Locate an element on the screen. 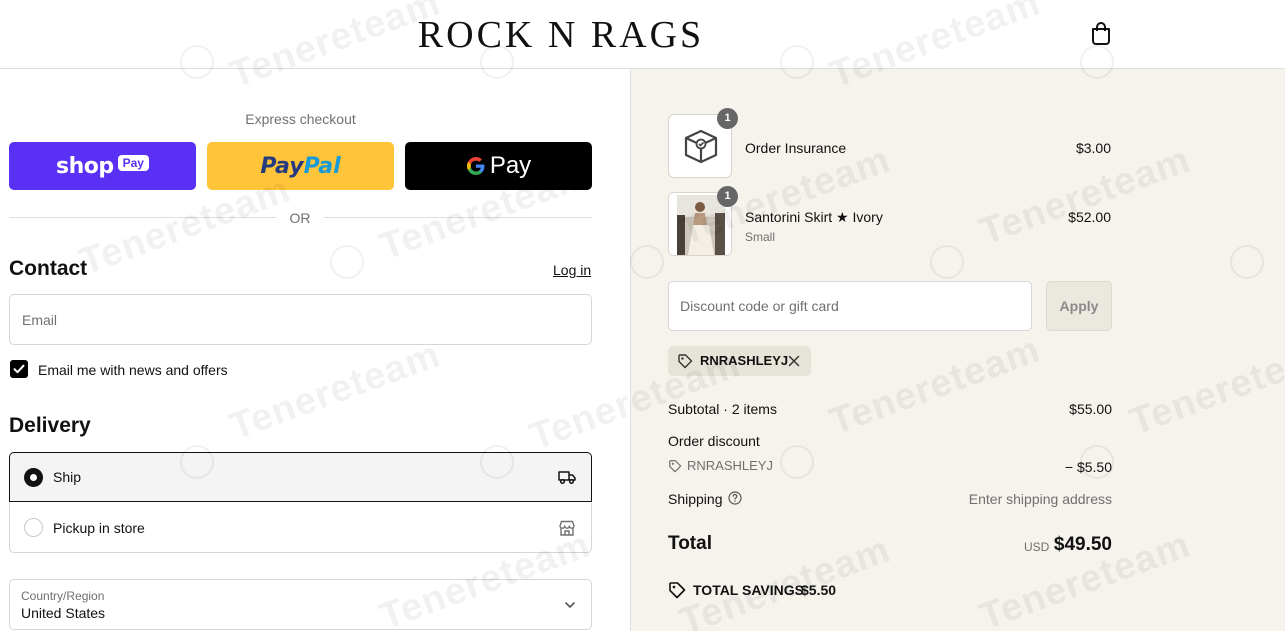 This screenshot has width=1285, height=631. shipping-label: Shipping is located at coordinates (695, 499).